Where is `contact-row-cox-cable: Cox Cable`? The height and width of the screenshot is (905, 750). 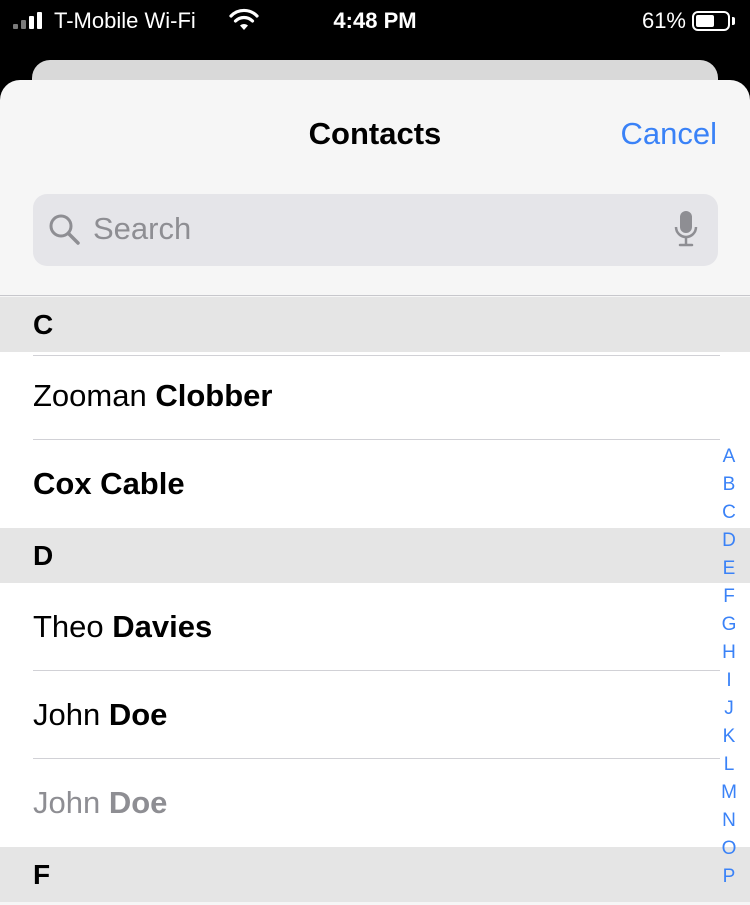 contact-row-cox-cable: Cox Cable is located at coordinates (375, 484).